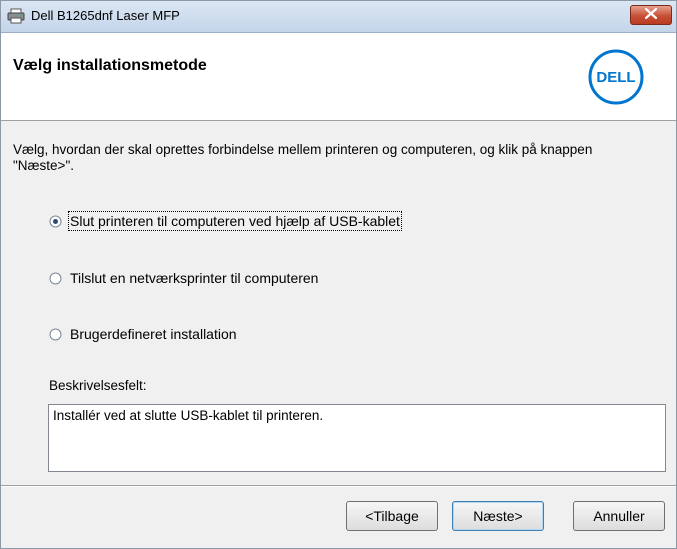  Describe the element at coordinates (110, 65) in the screenshot. I see `page-title: Vælg installationsmetode` at that location.